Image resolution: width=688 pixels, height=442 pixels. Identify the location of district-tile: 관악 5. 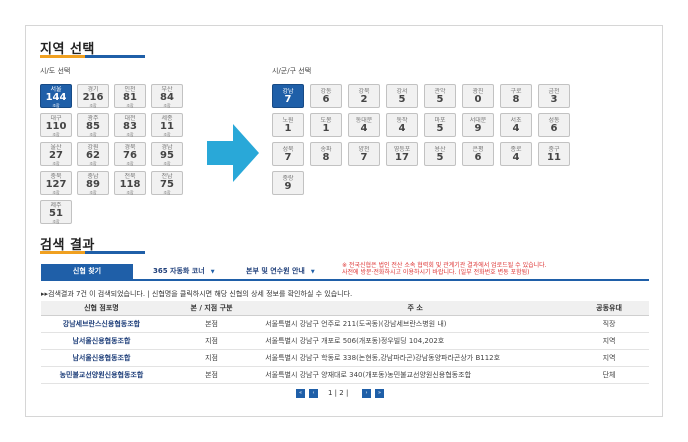
(440, 96).